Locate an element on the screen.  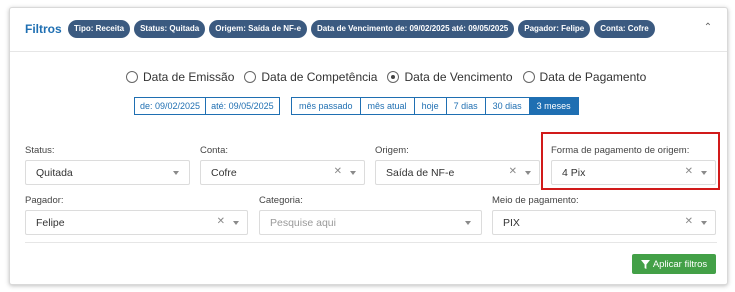
categoria-select: Pesquise aqui is located at coordinates (370, 222).